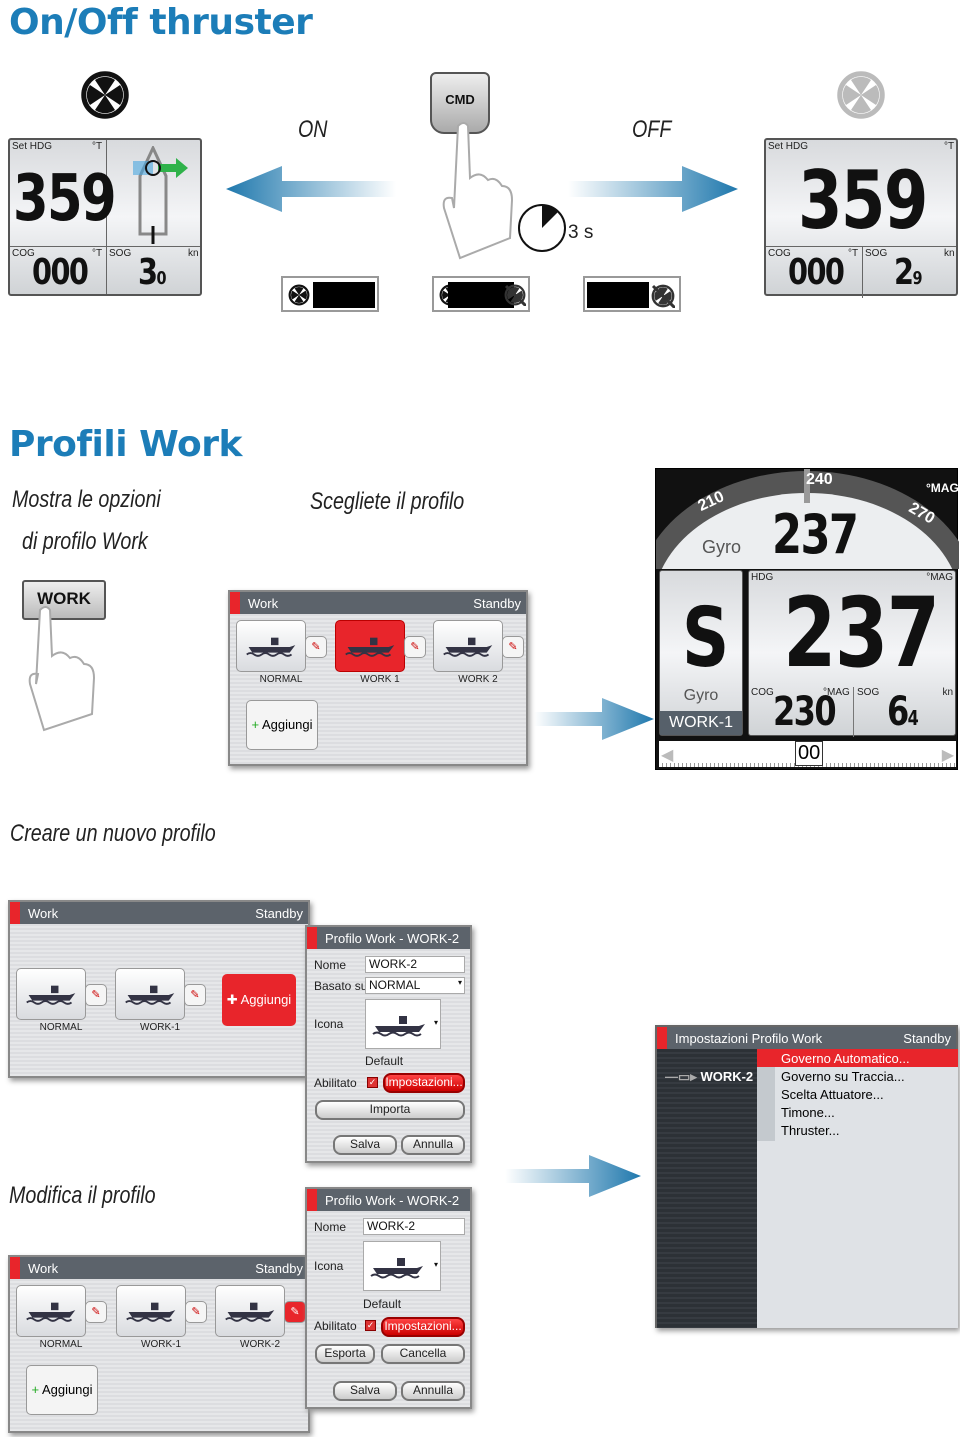  Describe the element at coordinates (390, 1110) in the screenshot. I see `import-button: Importa` at that location.